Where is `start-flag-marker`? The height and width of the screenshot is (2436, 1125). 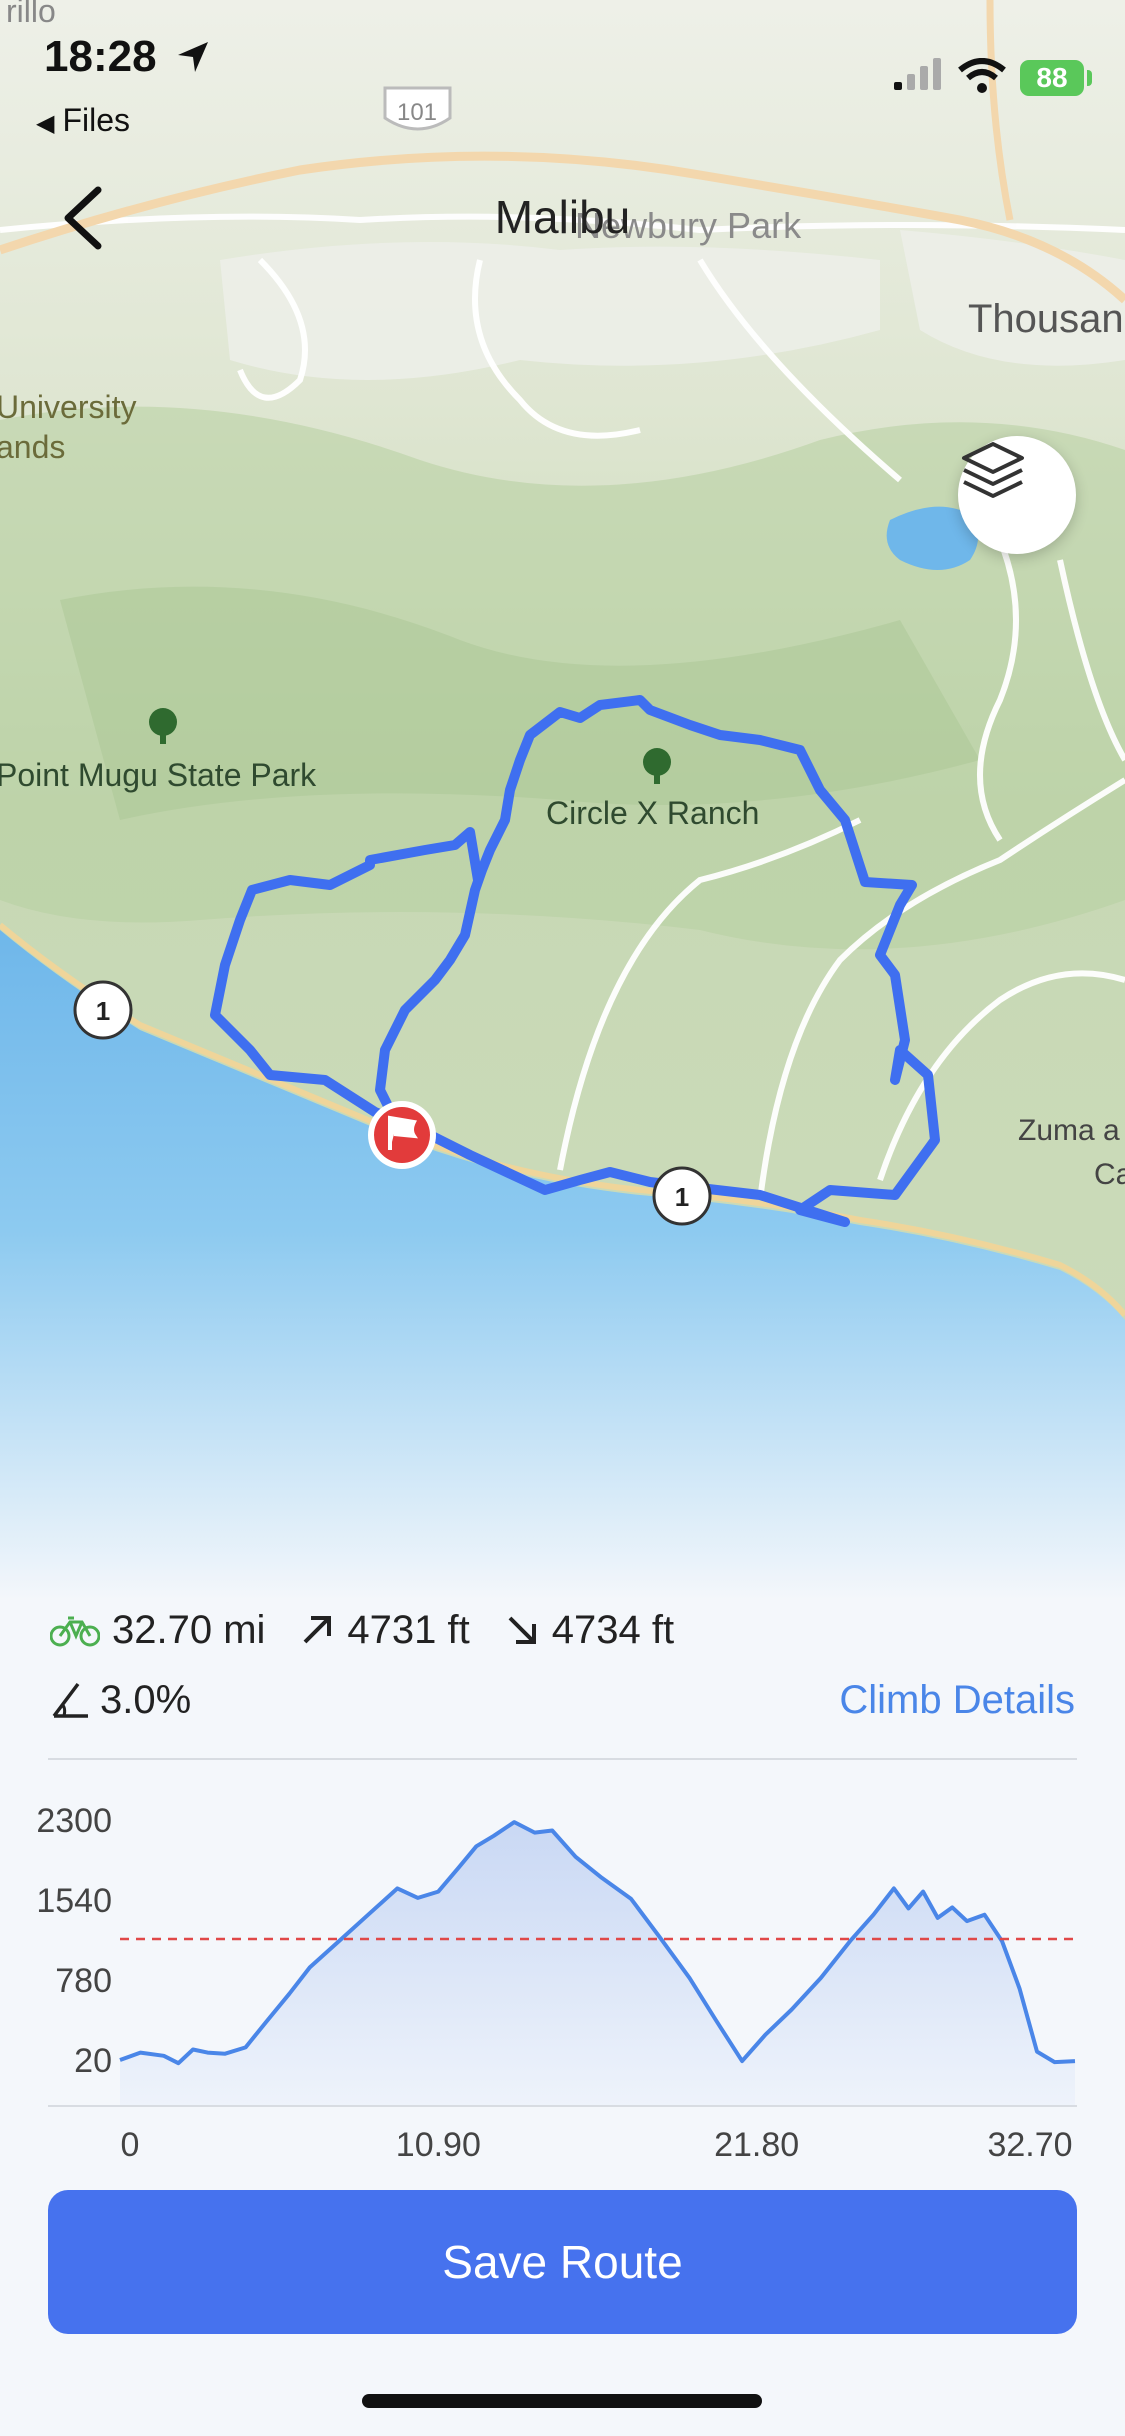
start-flag-marker is located at coordinates (402, 1135).